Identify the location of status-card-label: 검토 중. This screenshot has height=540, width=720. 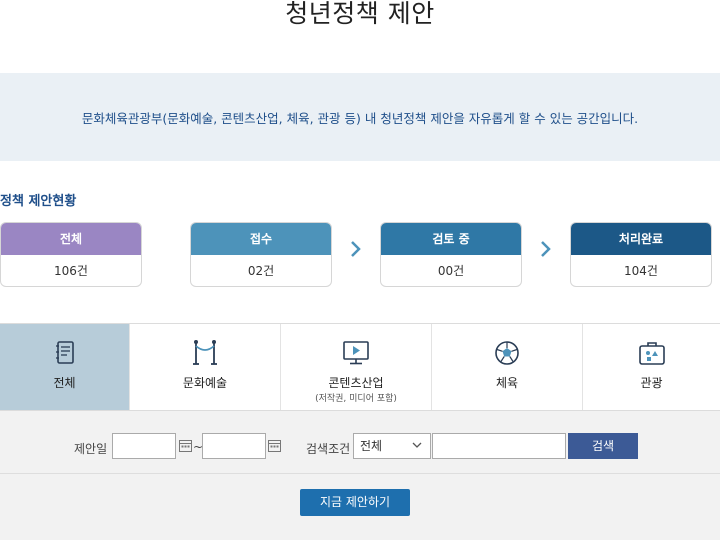
(451, 239).